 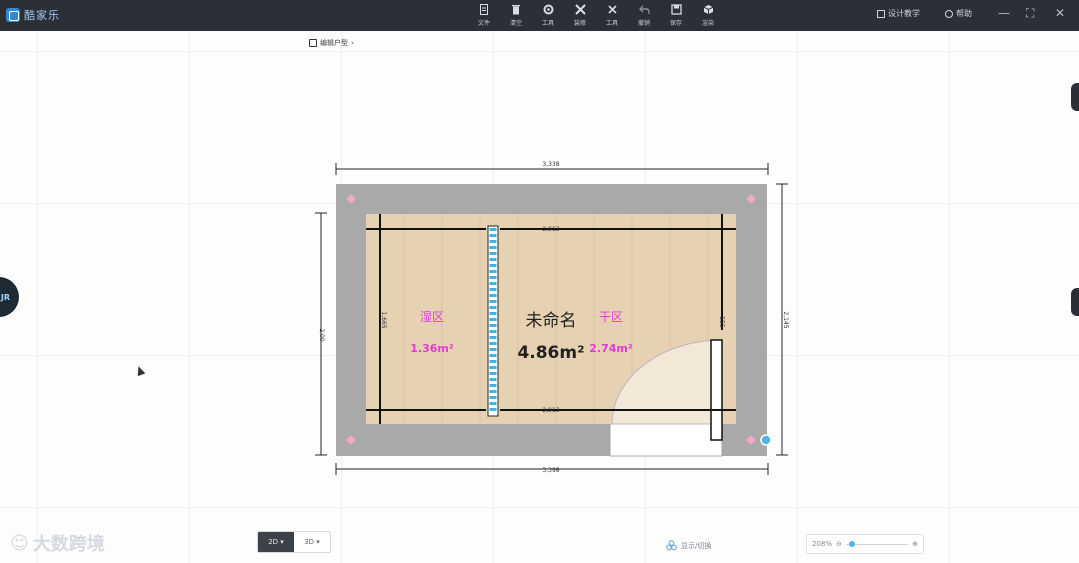 I want to click on room-area: 4.86m², so click(x=550, y=353).